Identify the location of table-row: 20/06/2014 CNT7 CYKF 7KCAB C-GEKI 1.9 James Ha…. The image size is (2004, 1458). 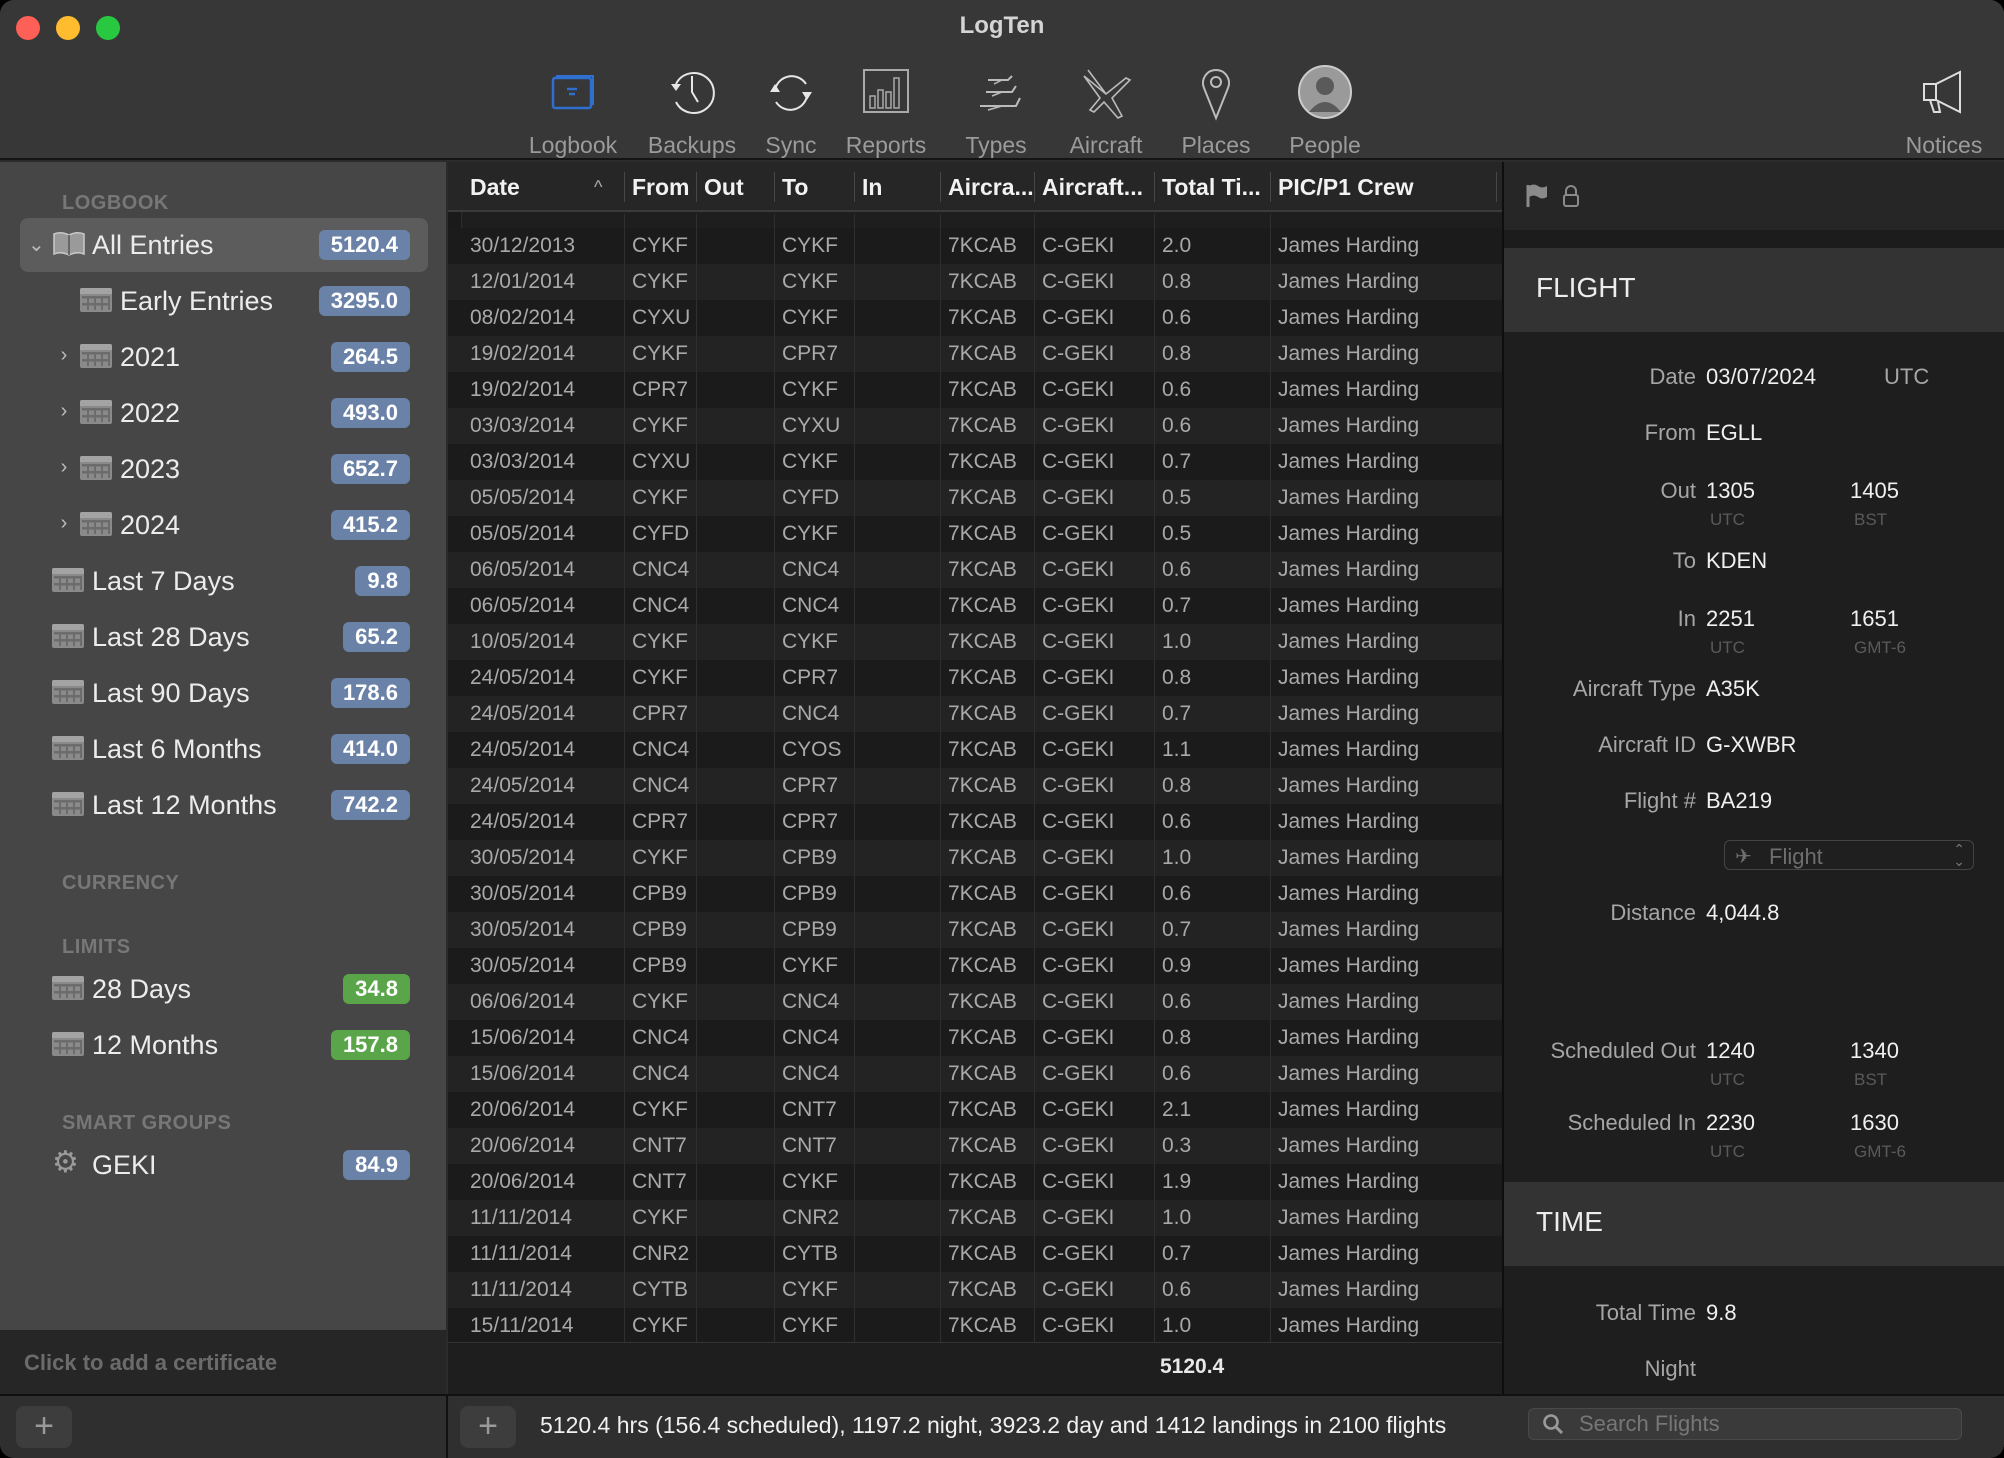
(975, 1182).